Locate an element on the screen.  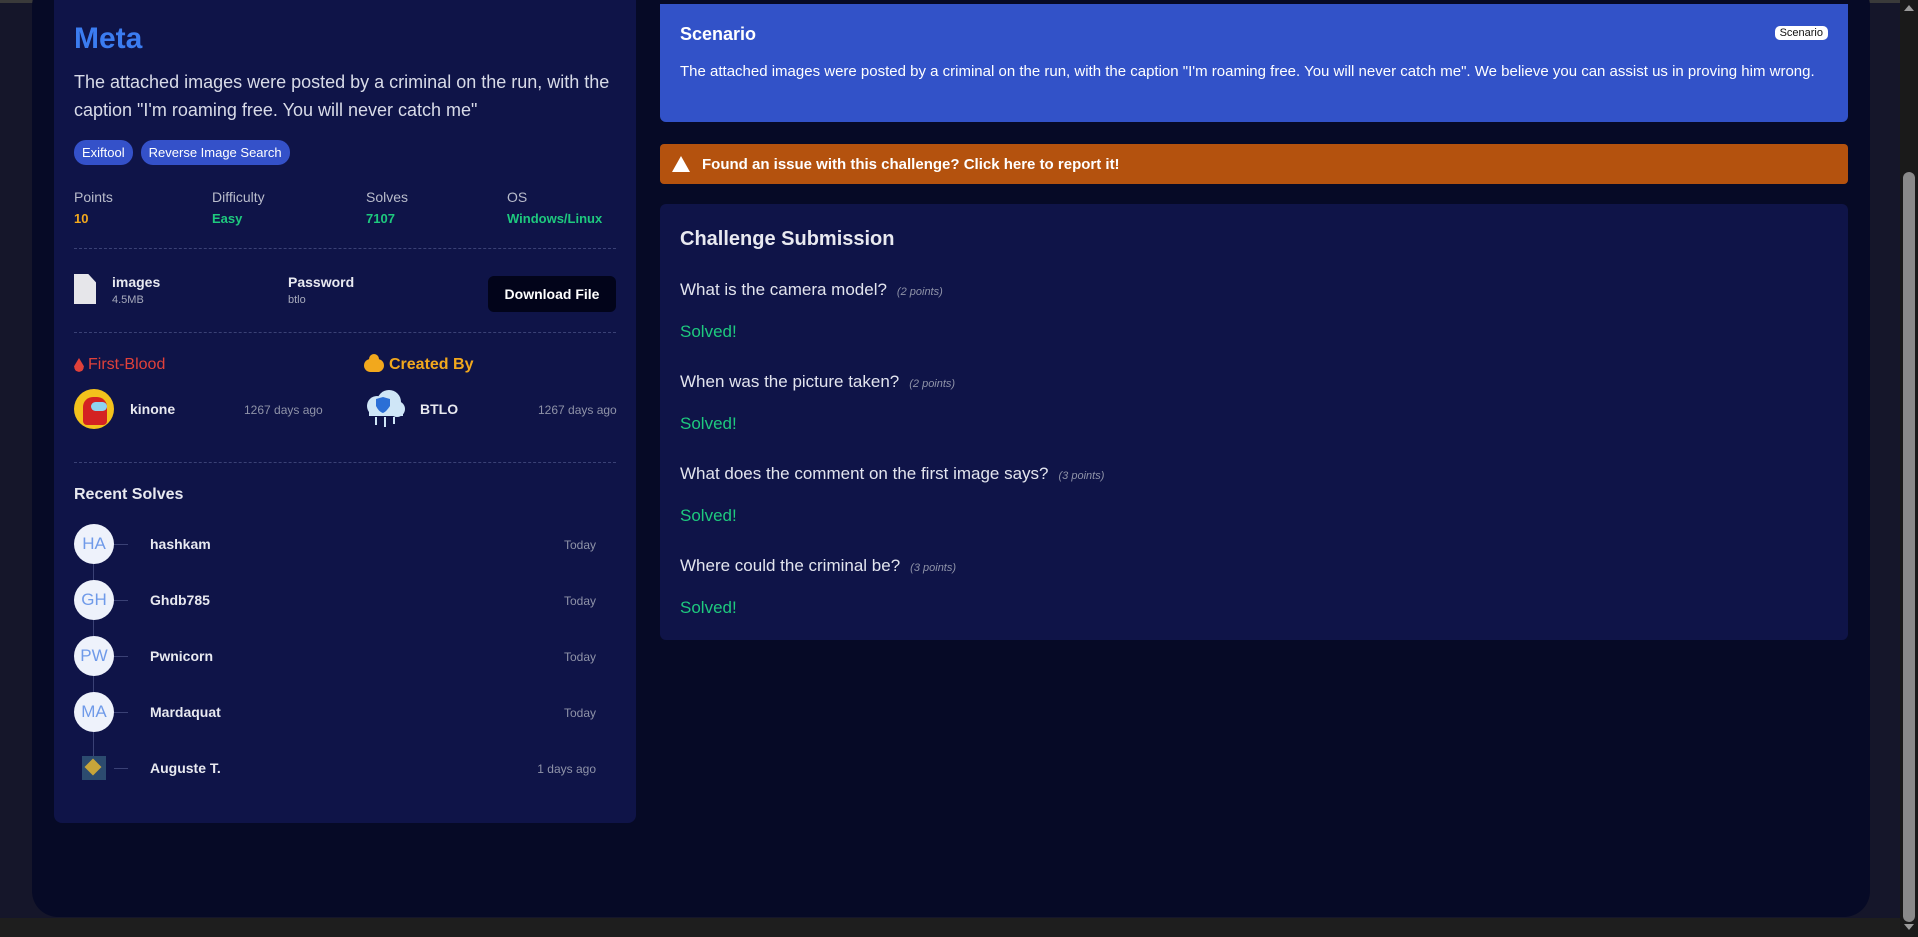
file-size: 4.5MB is located at coordinates (128, 300).